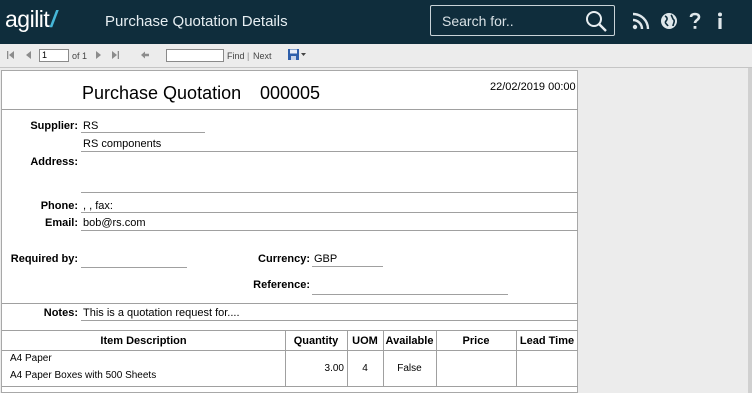 Image resolution: width=752 pixels, height=393 pixels. What do you see at coordinates (290, 350) in the screenshot?
I see `table-header-divider` at bounding box center [290, 350].